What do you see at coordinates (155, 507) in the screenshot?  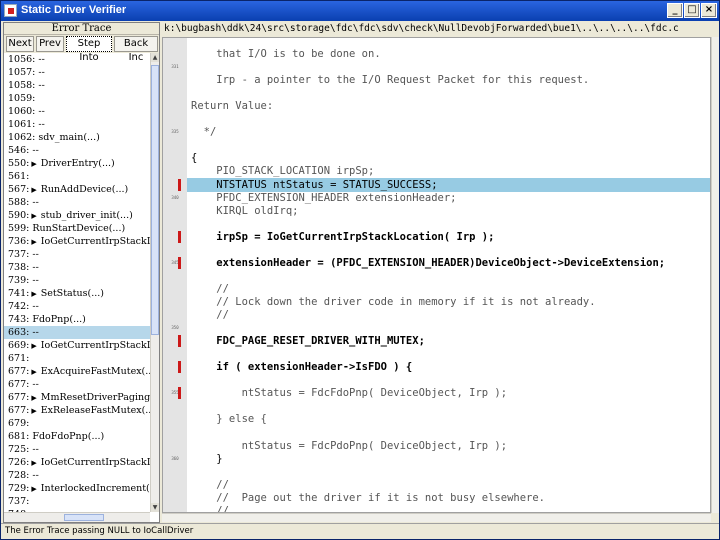 I see `scroll-down-arrow-icon: ▼` at bounding box center [155, 507].